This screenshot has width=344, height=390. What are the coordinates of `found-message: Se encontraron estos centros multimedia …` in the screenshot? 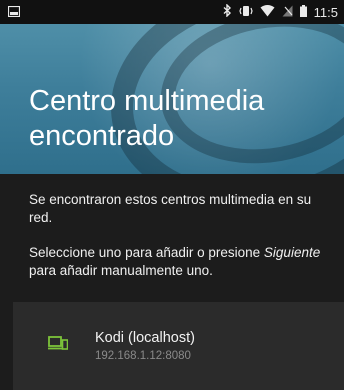 It's located at (170, 208).